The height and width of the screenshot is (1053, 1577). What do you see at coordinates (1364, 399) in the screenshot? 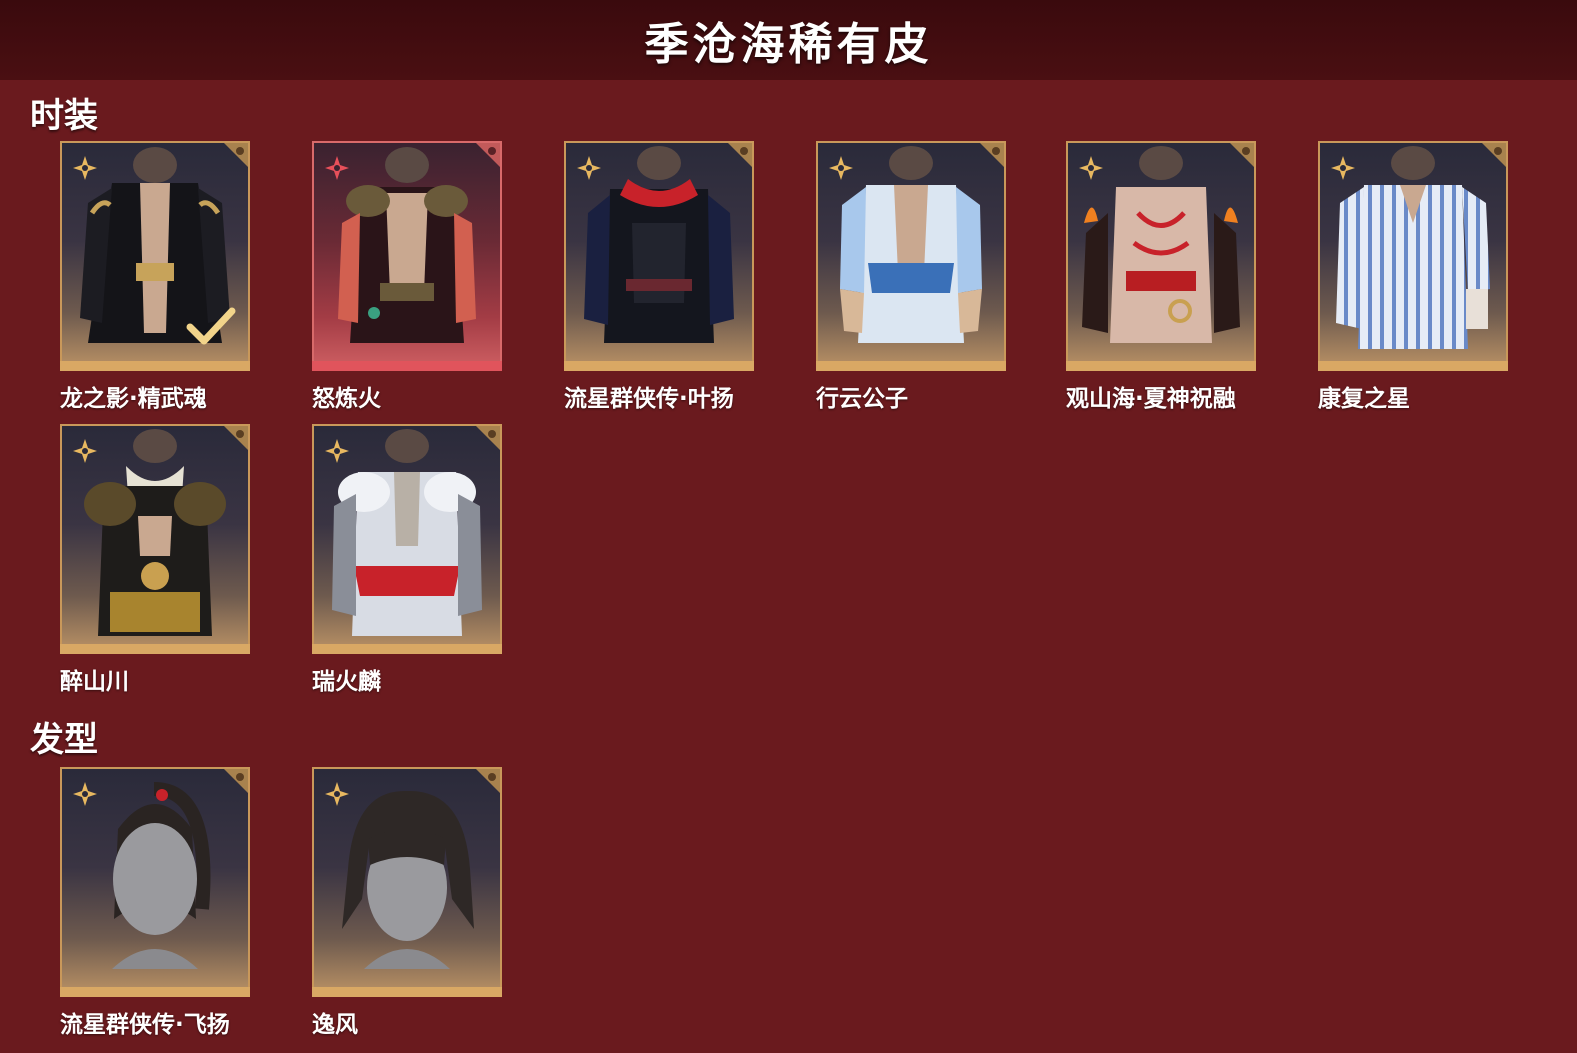
I see `item-name: 康复之星` at bounding box center [1364, 399].